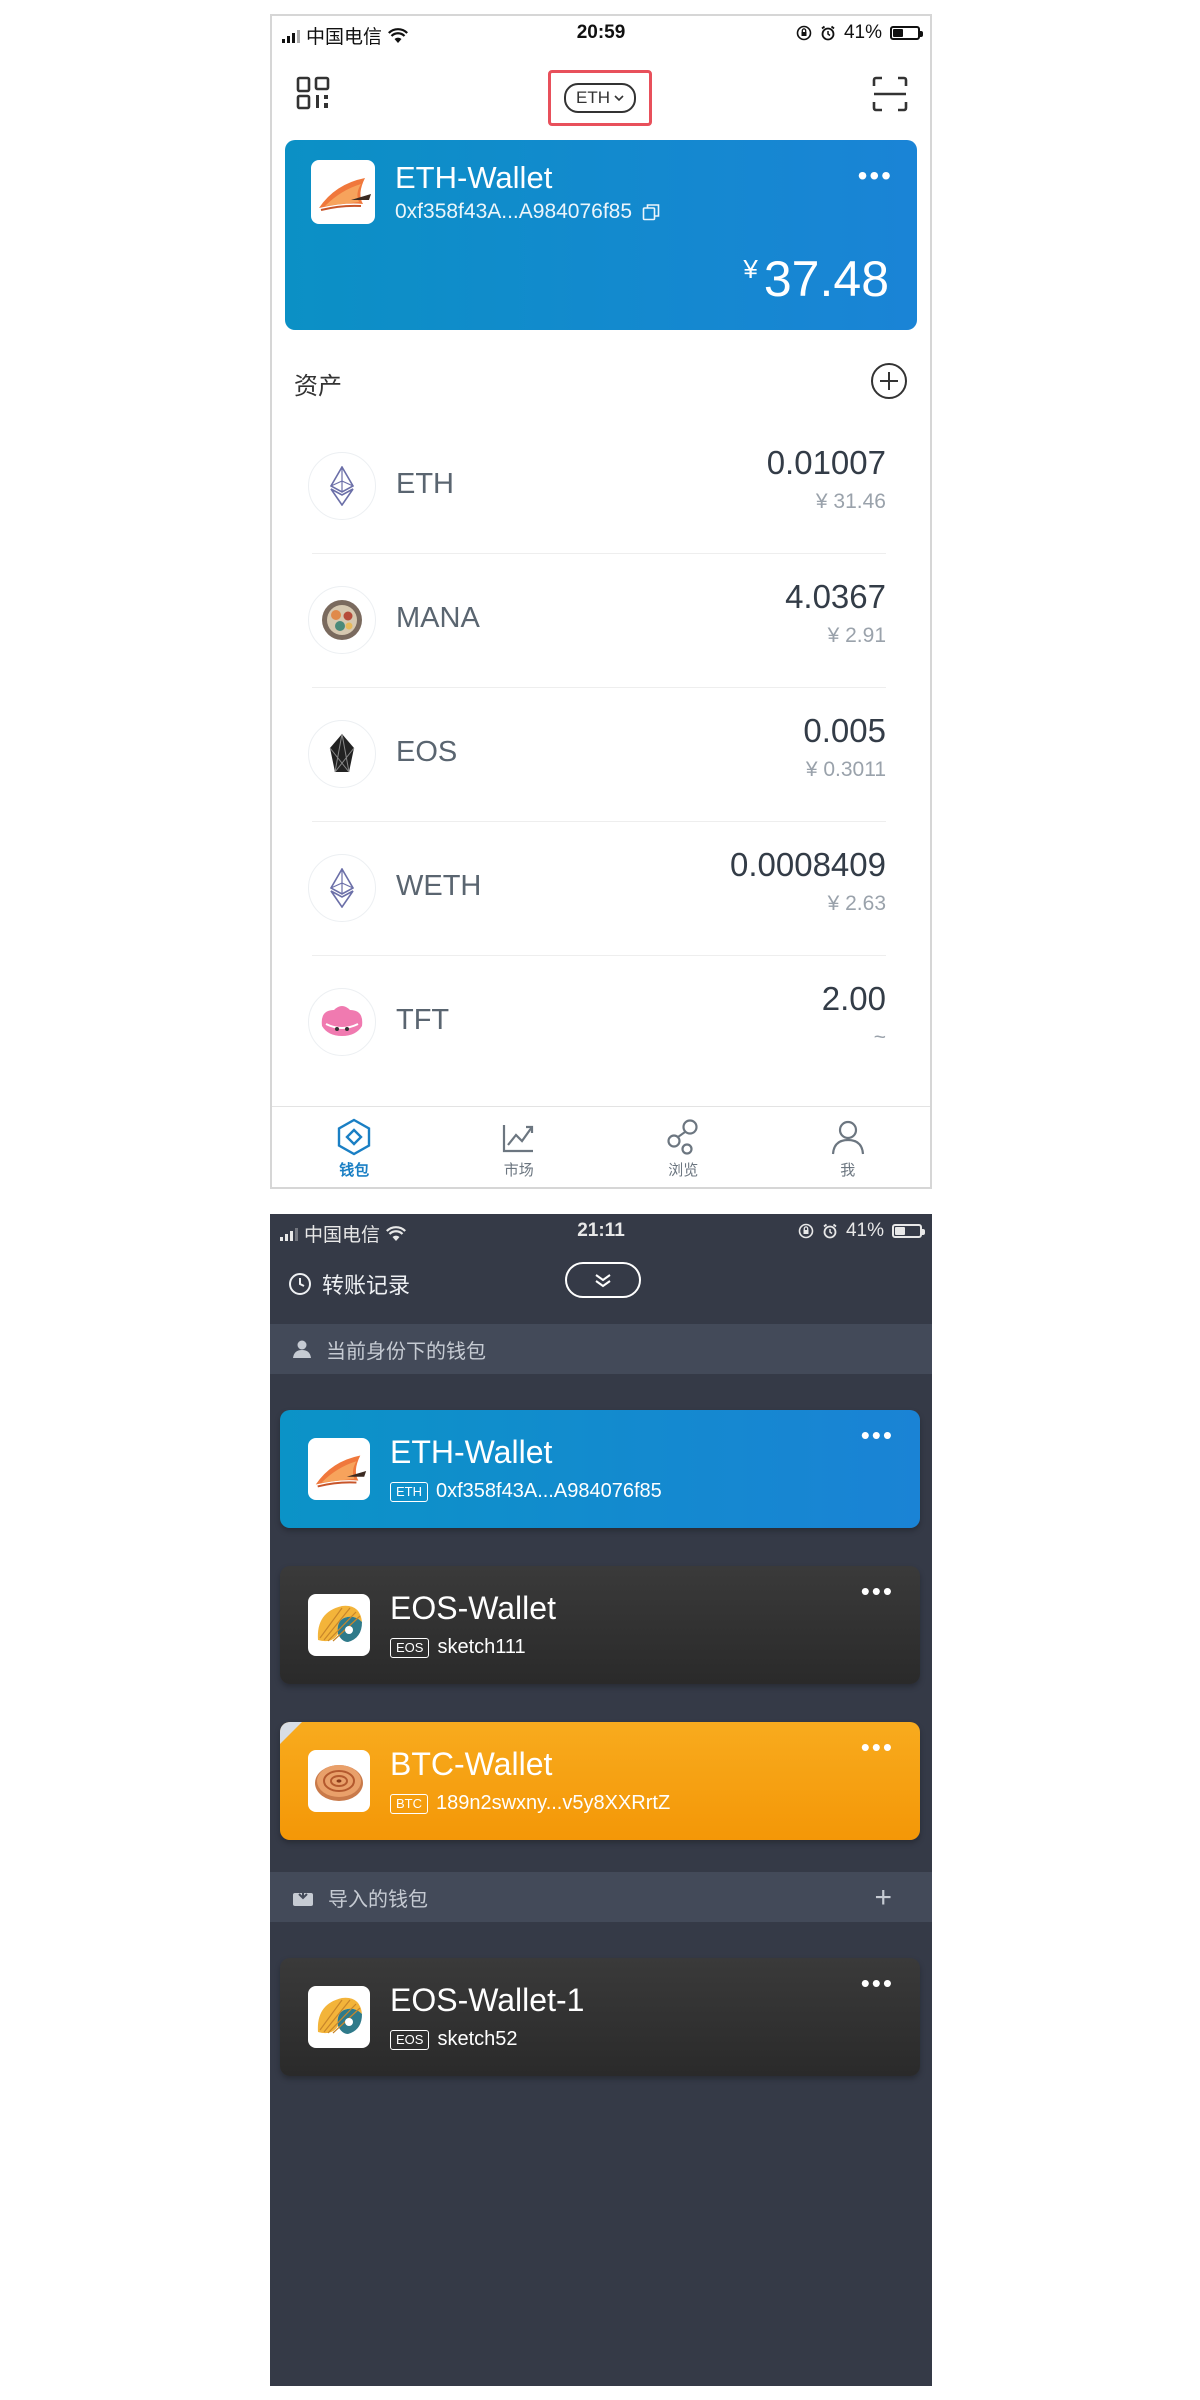  Describe the element at coordinates (908, 1231) in the screenshot. I see `battery-icon` at that location.